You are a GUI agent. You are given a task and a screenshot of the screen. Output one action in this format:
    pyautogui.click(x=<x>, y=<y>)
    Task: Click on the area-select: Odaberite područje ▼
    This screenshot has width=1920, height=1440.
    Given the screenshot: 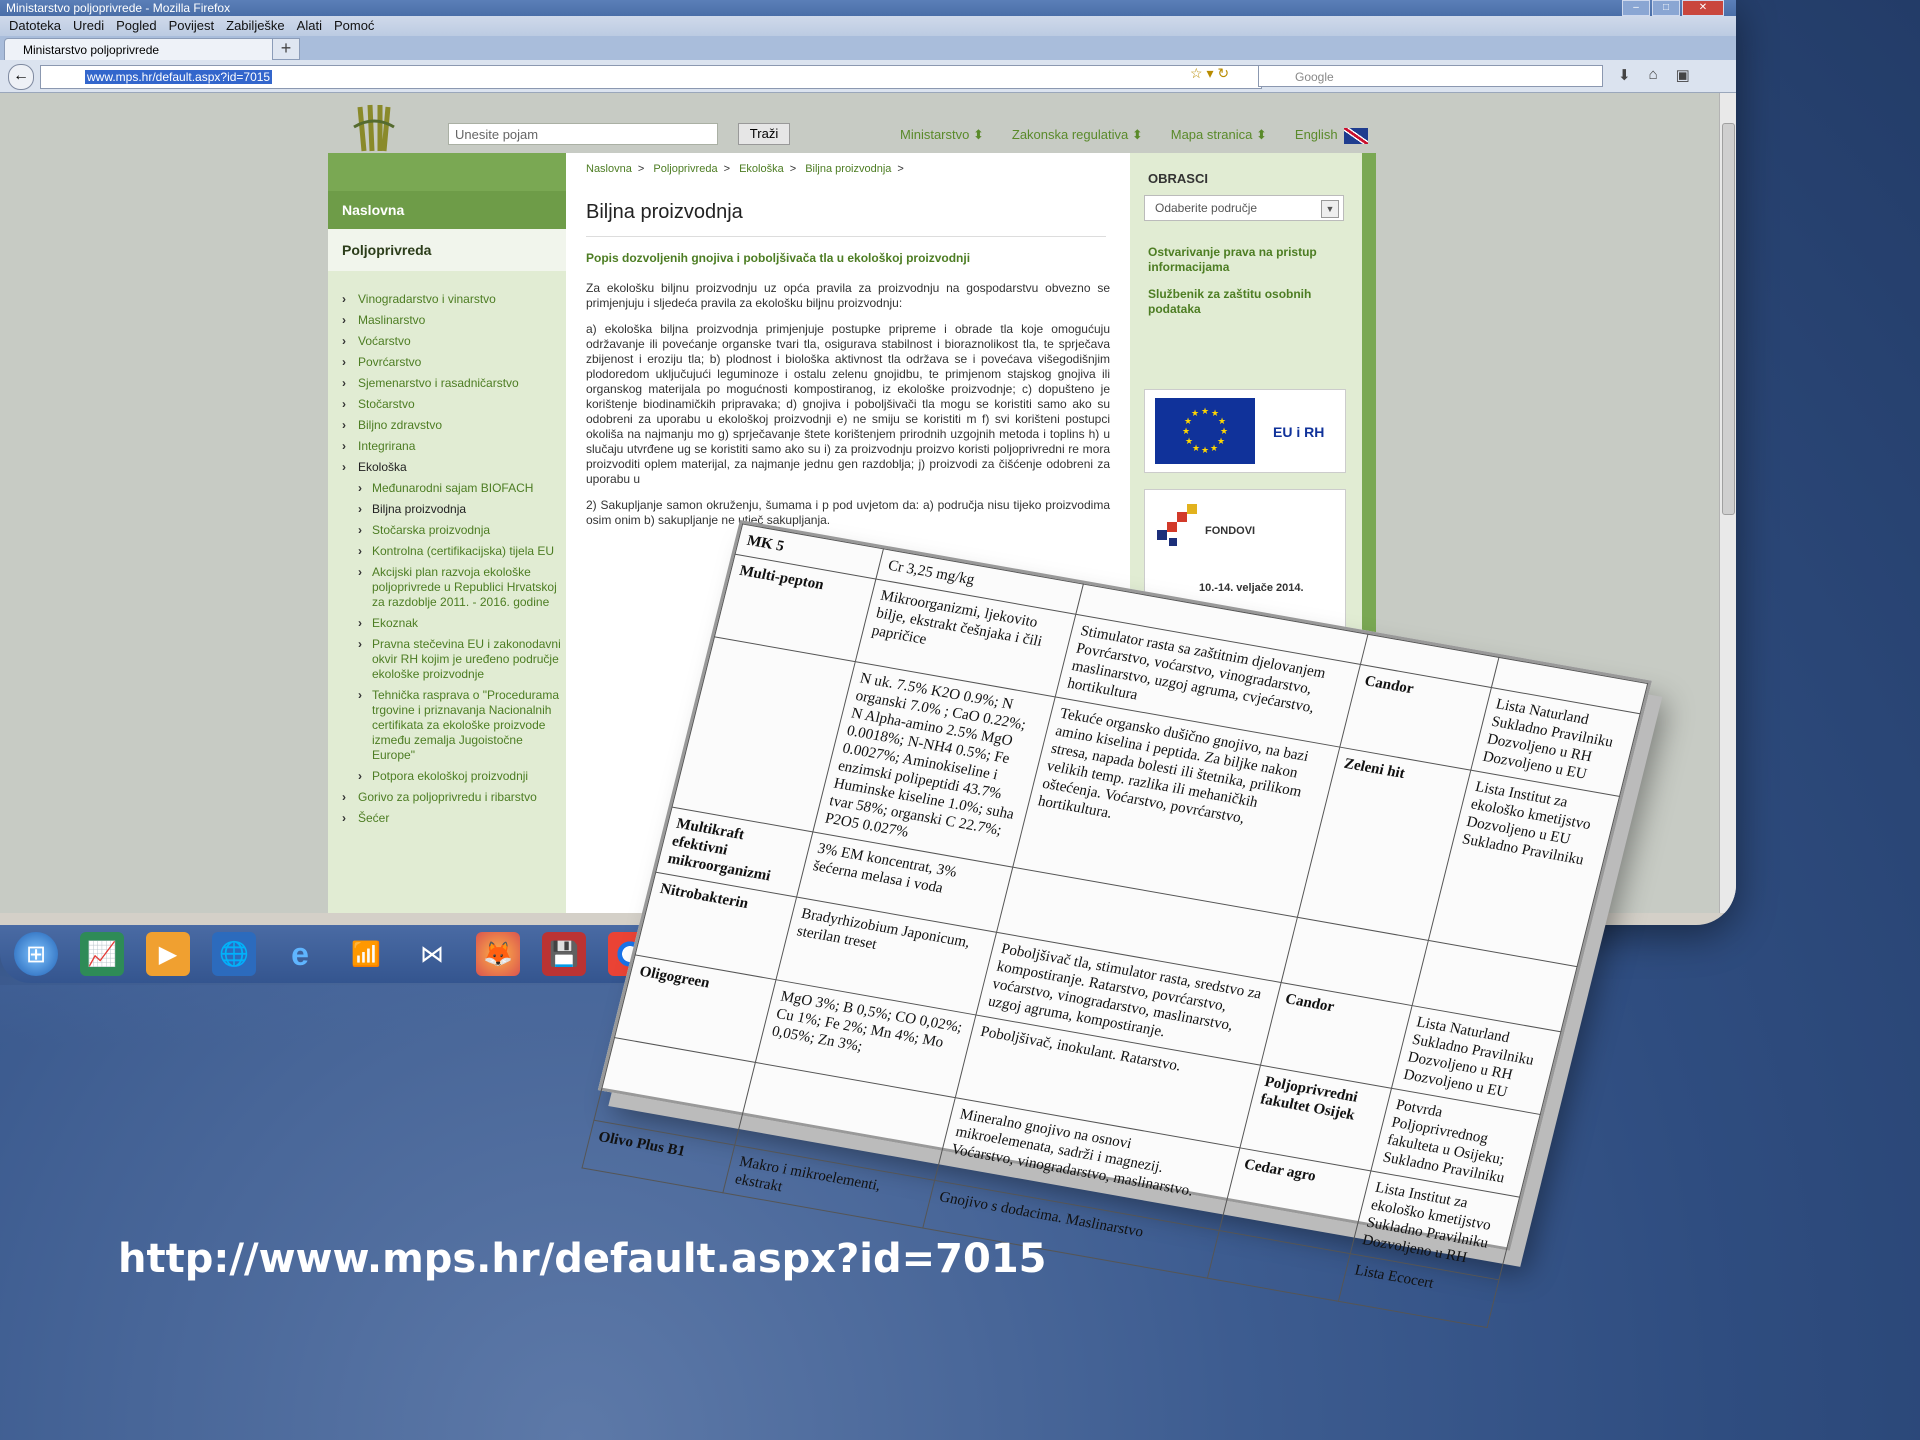 What is the action you would take?
    pyautogui.click(x=1244, y=208)
    